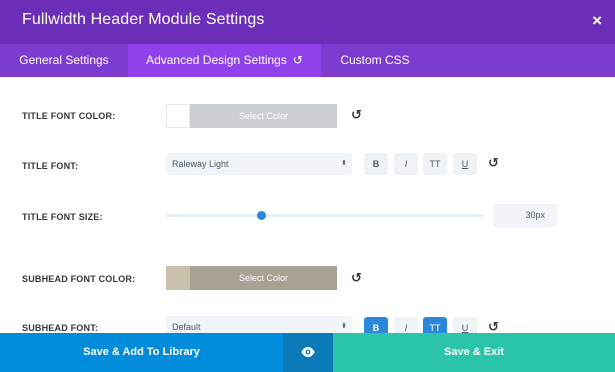 This screenshot has height=372, width=615. Describe the element at coordinates (62, 217) in the screenshot. I see `title-font-size-label: Title Font Size:` at that location.